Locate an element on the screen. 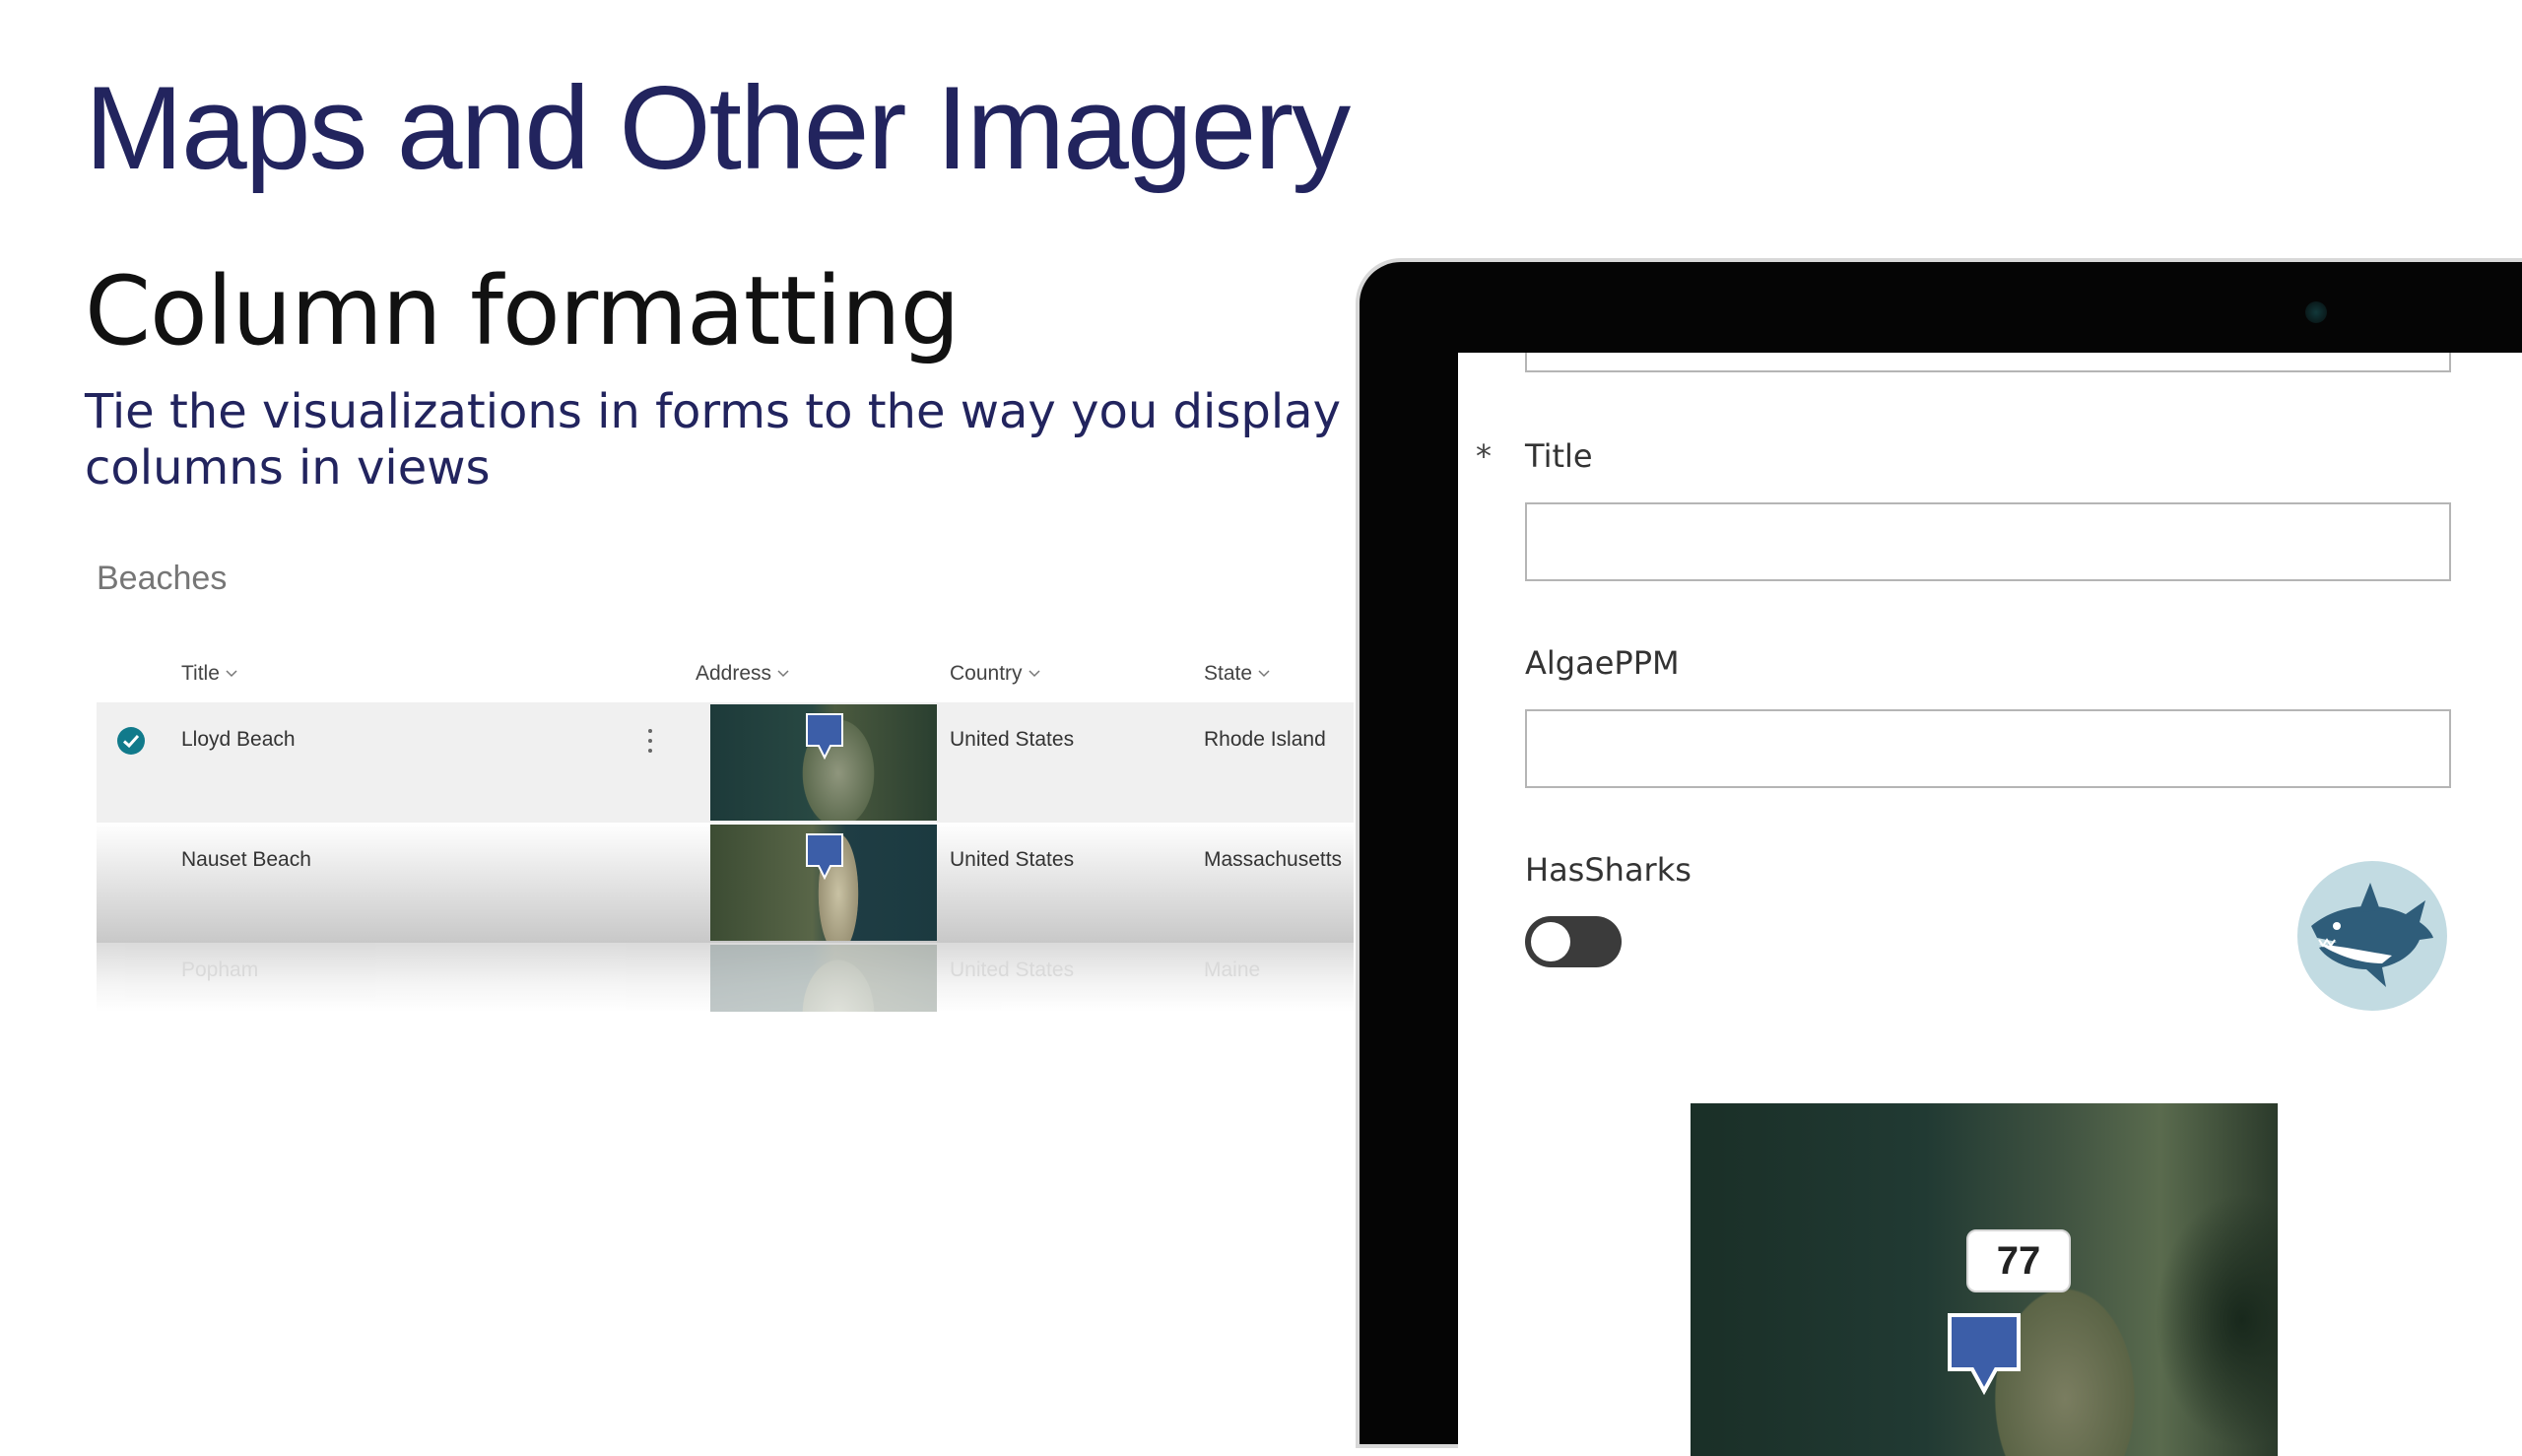  field-label-algaeppm: AlgaePPM is located at coordinates (1602, 663).